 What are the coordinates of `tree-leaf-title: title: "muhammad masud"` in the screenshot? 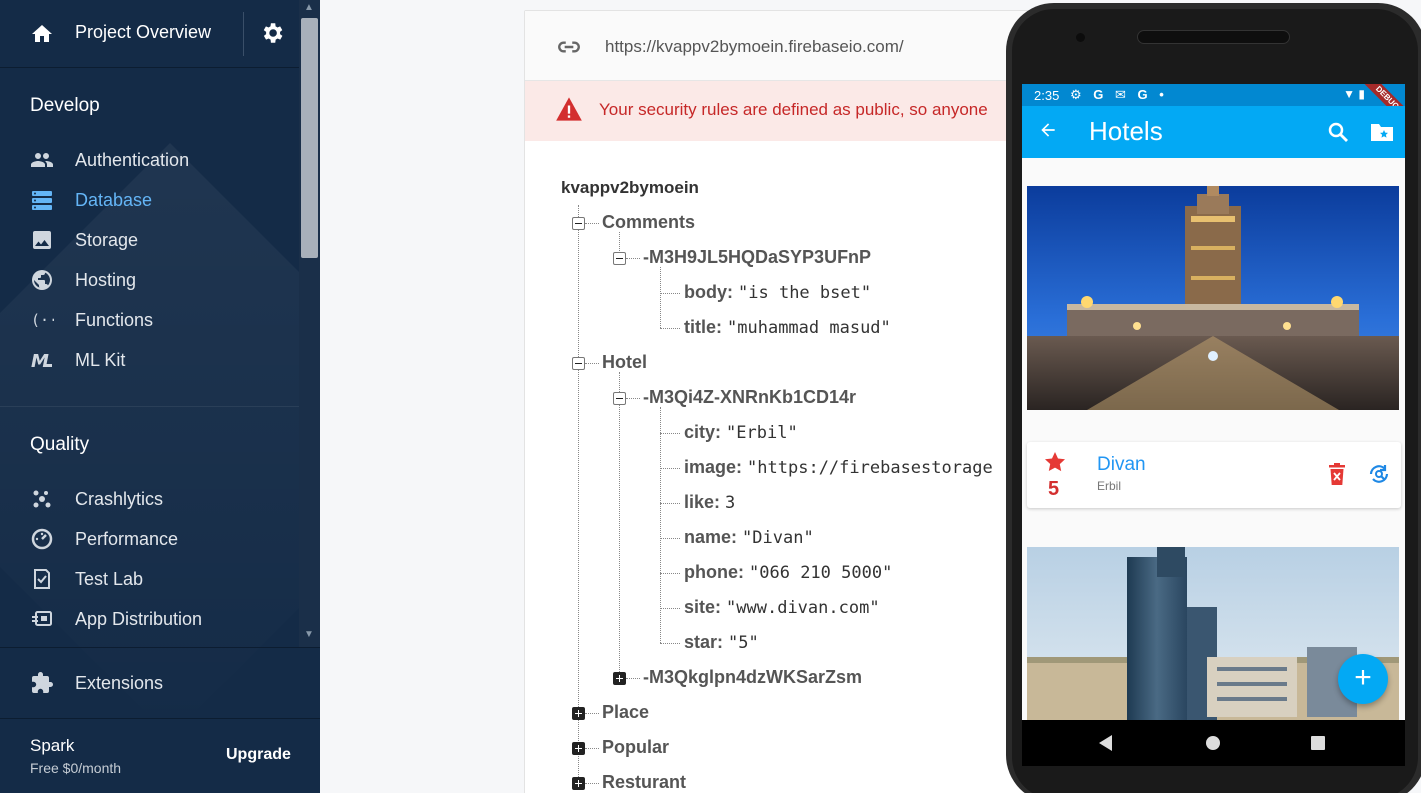 It's located at (787, 327).